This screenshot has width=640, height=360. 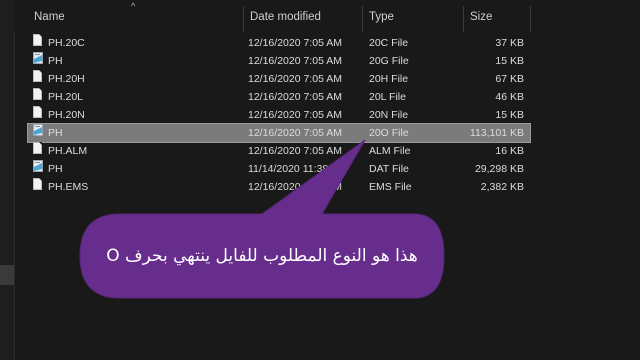 I want to click on file-size: 113,101 KB, so click(x=496, y=133).